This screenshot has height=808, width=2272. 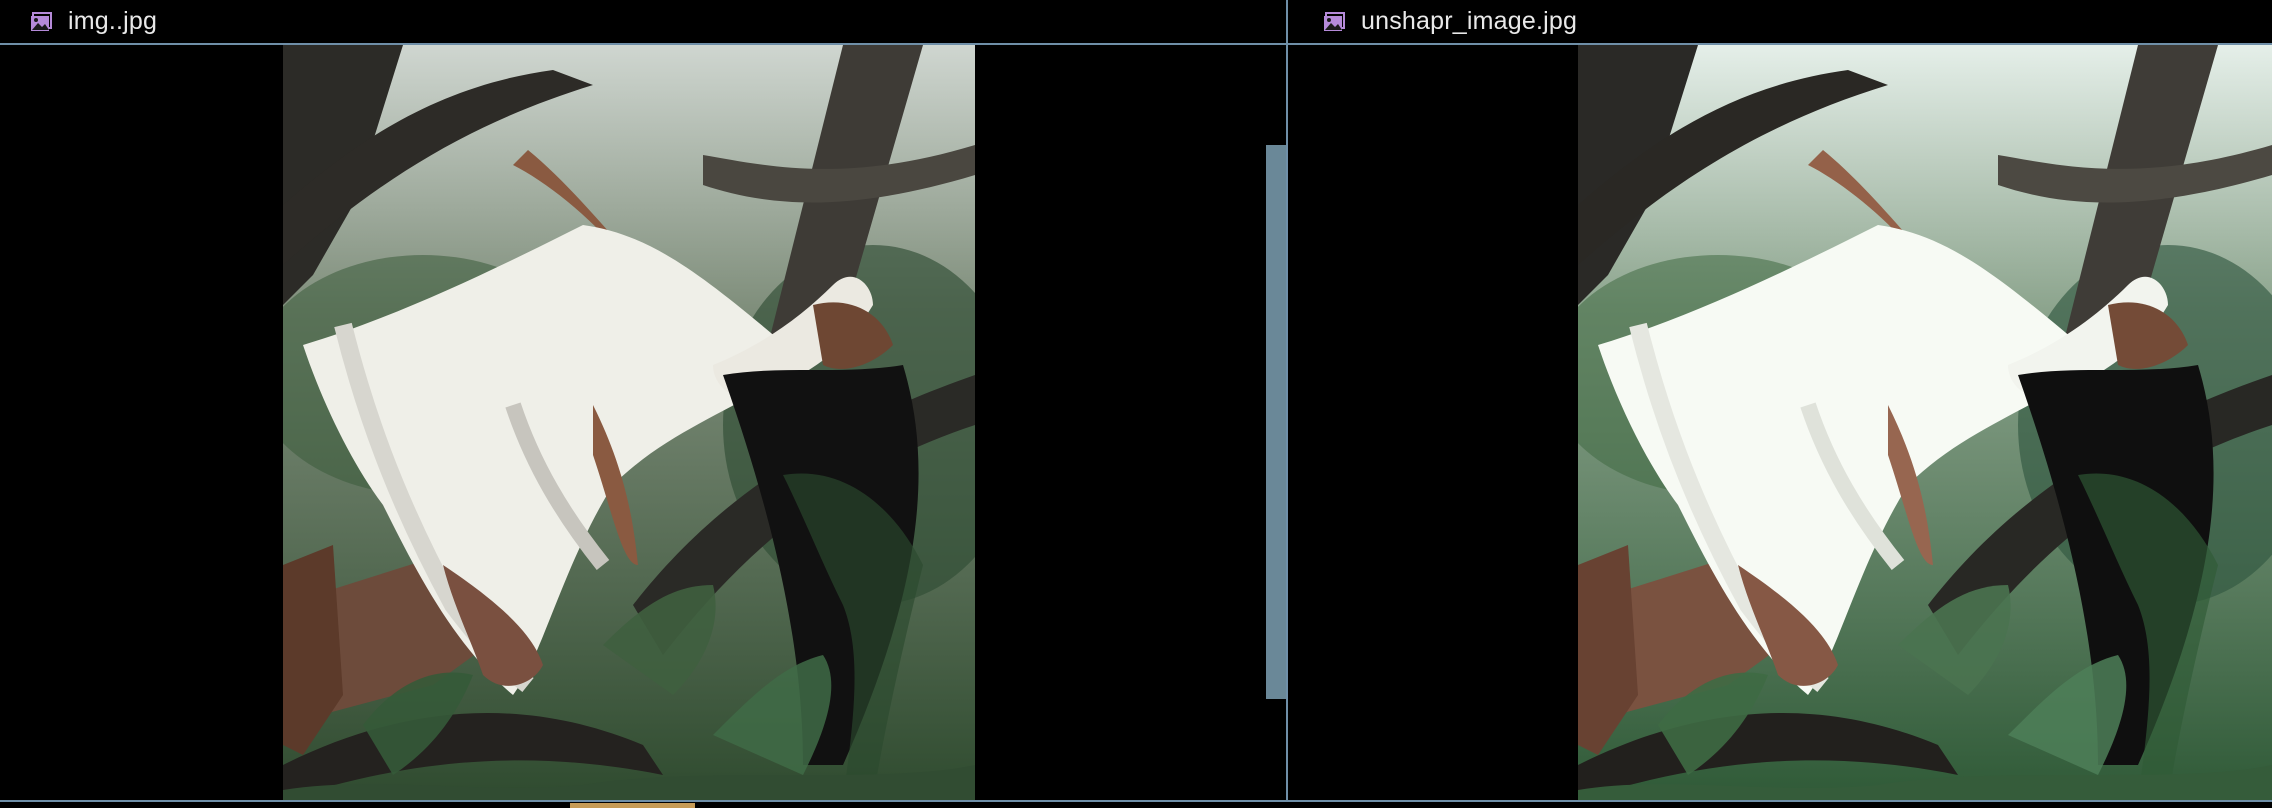 What do you see at coordinates (1780, 22) in the screenshot?
I see `right-file-tab: unshapr_image.jpg` at bounding box center [1780, 22].